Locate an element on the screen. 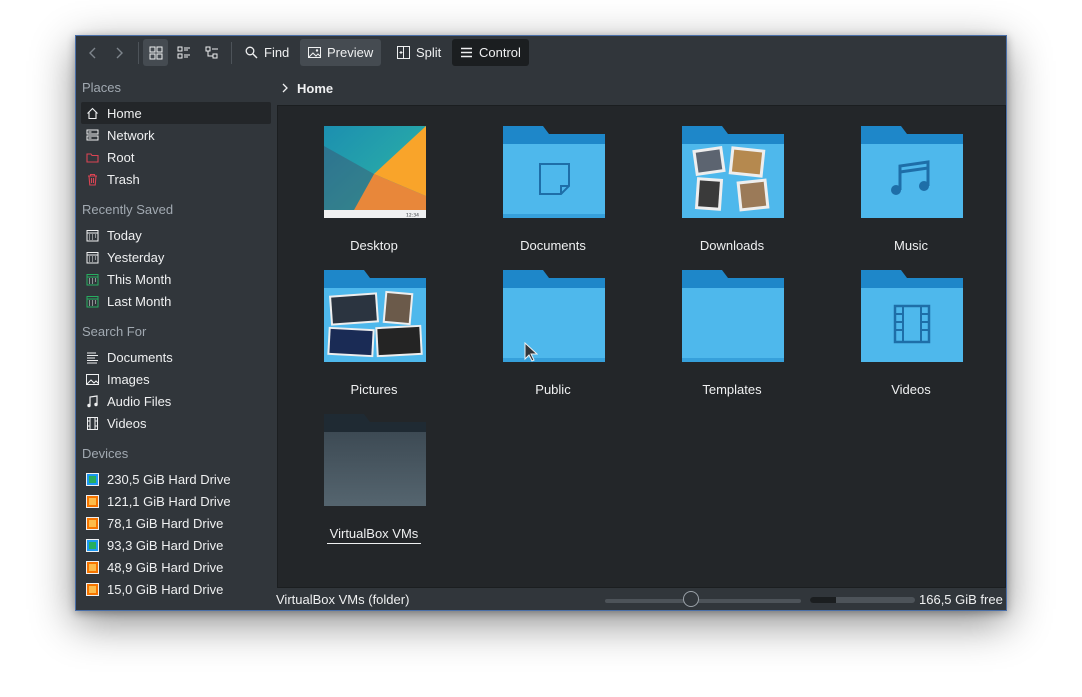 Image resolution: width=1082 pixels, height=697 pixels. folder-videos-icon is located at coordinates (912, 316).